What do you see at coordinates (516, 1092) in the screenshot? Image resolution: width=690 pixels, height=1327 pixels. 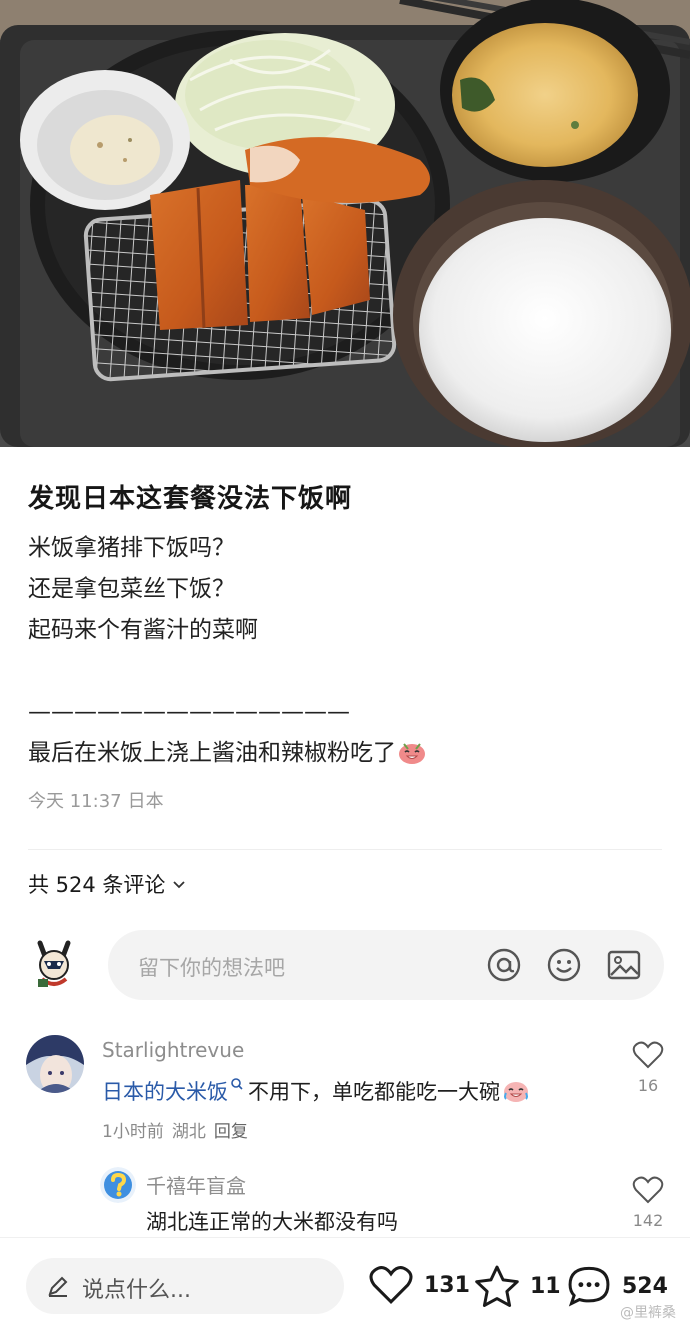 I see `laughing-tears-emoji-icon` at bounding box center [516, 1092].